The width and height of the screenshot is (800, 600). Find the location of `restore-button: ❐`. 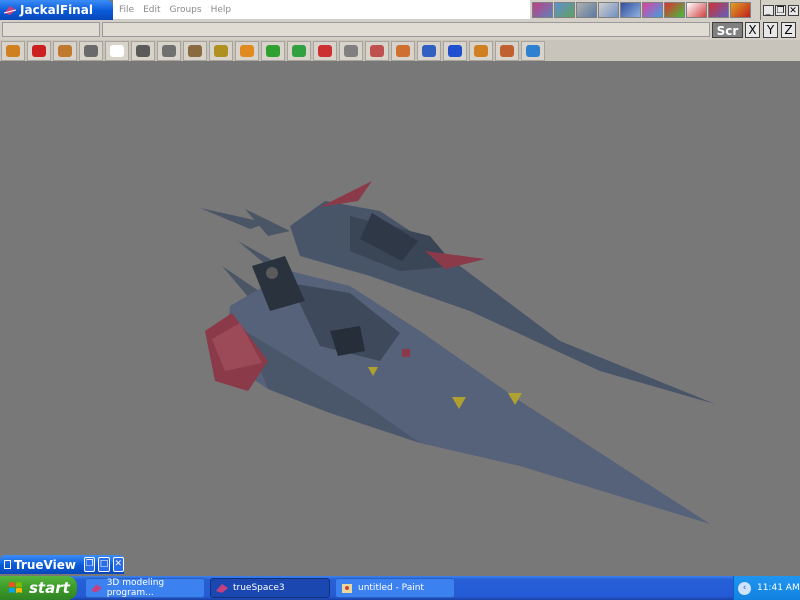

restore-button: ❐ is located at coordinates (780, 10).